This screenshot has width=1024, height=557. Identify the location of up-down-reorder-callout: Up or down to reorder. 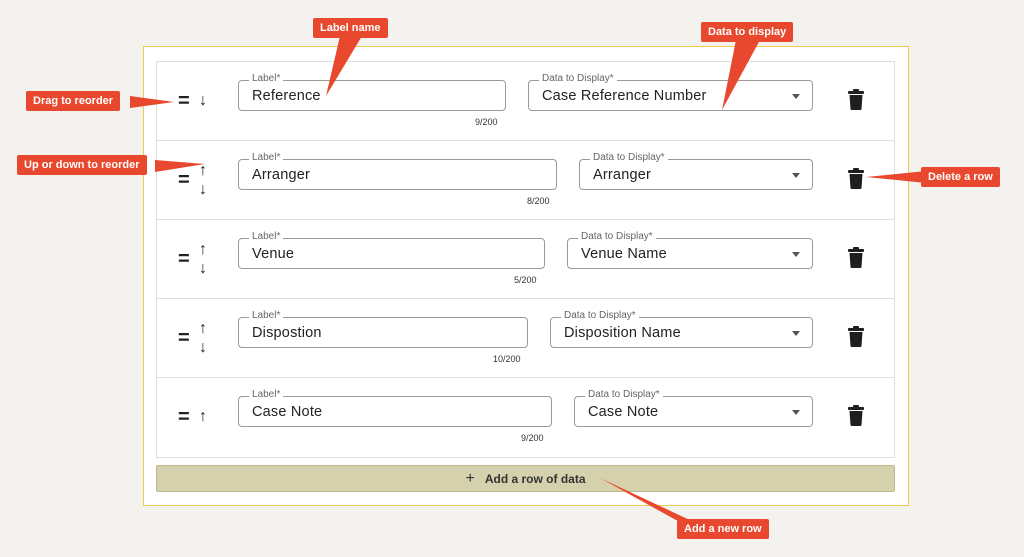
(82, 165).